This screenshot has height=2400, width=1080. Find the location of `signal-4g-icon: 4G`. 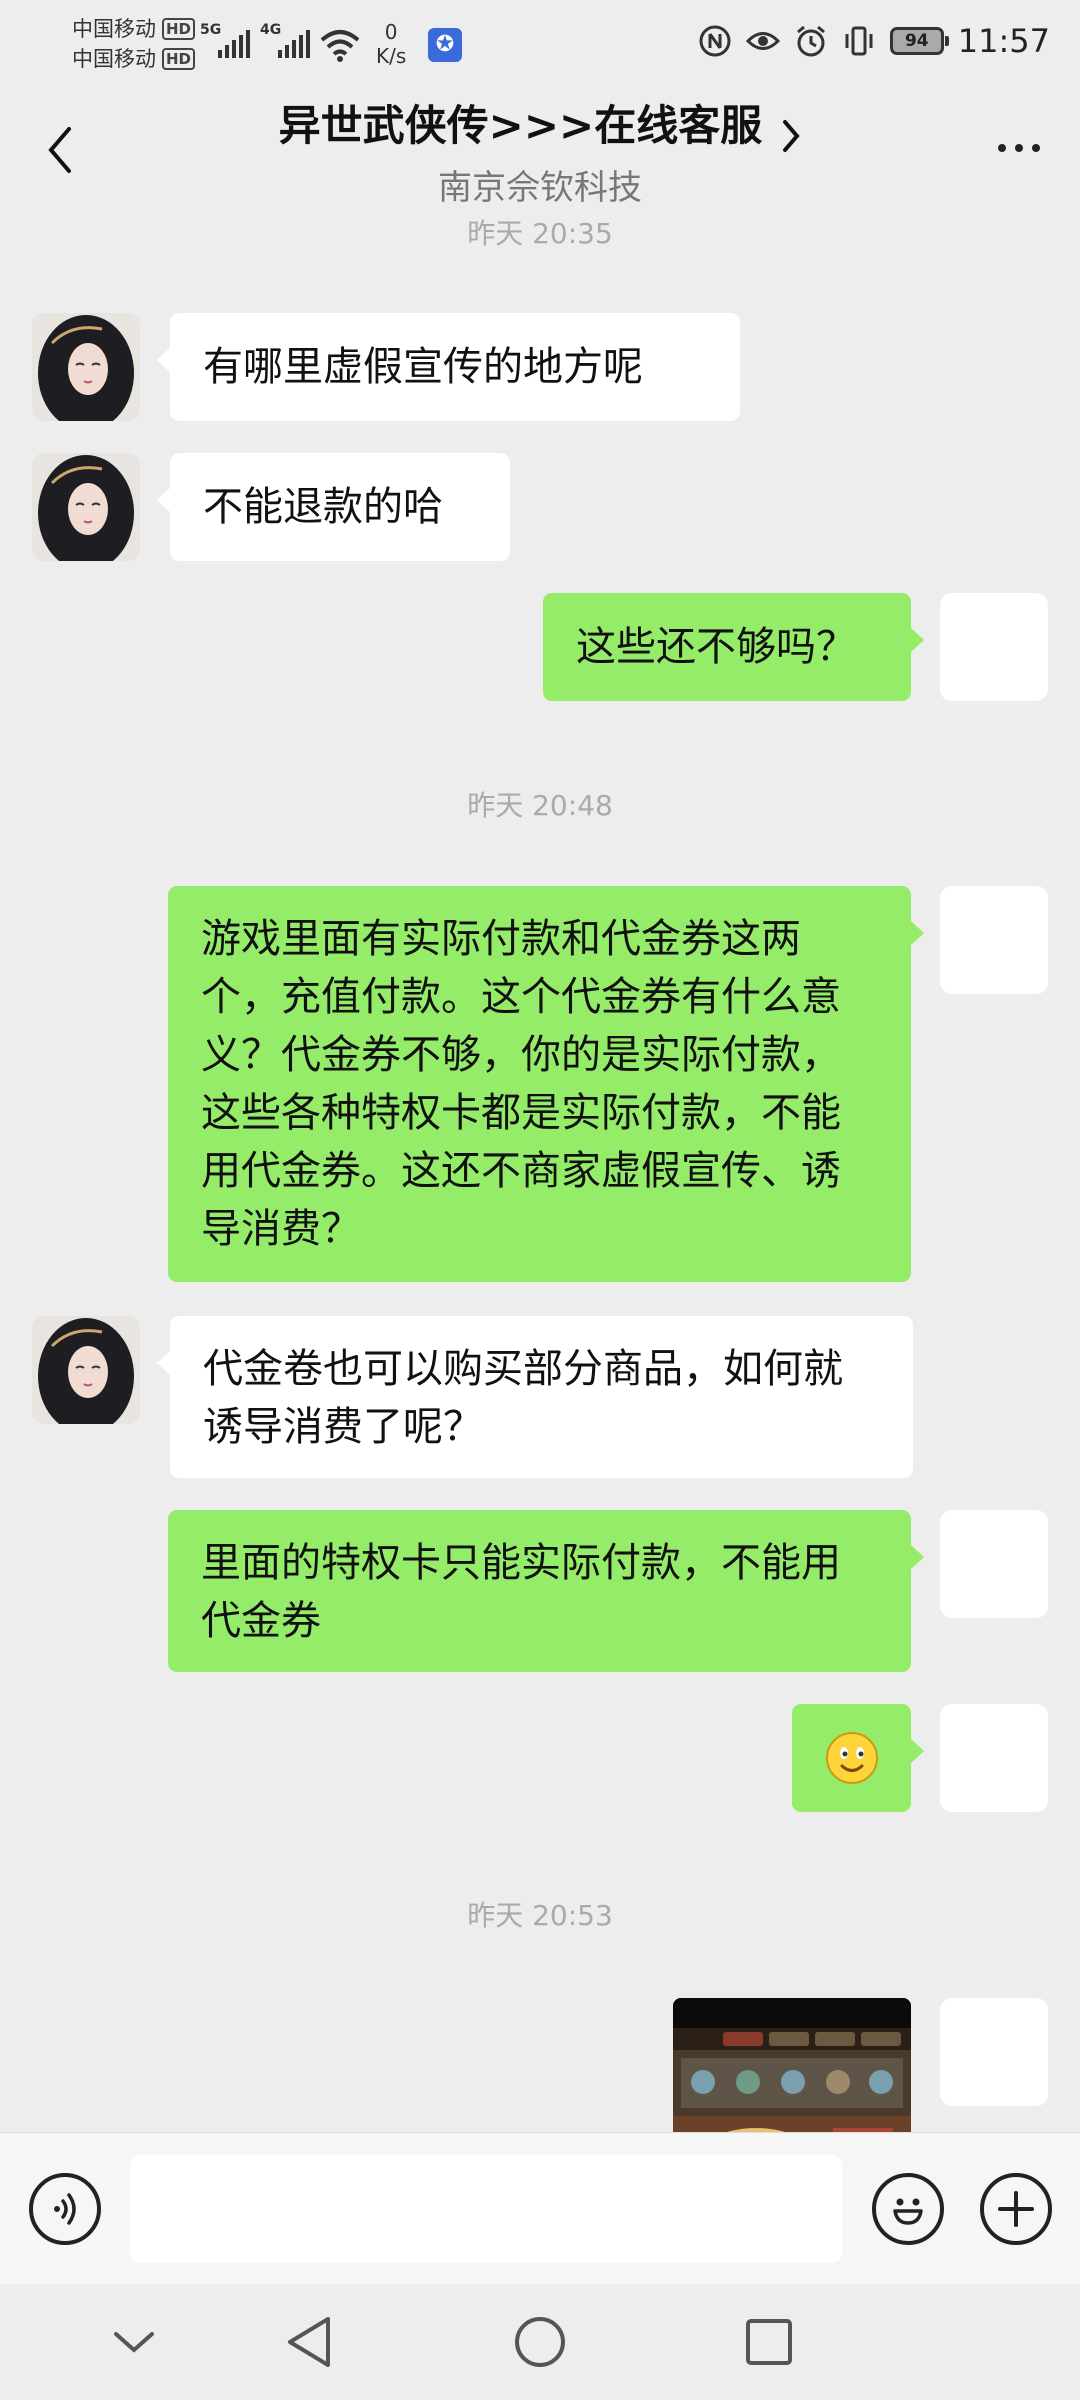

signal-4g-icon: 4G is located at coordinates (285, 42).